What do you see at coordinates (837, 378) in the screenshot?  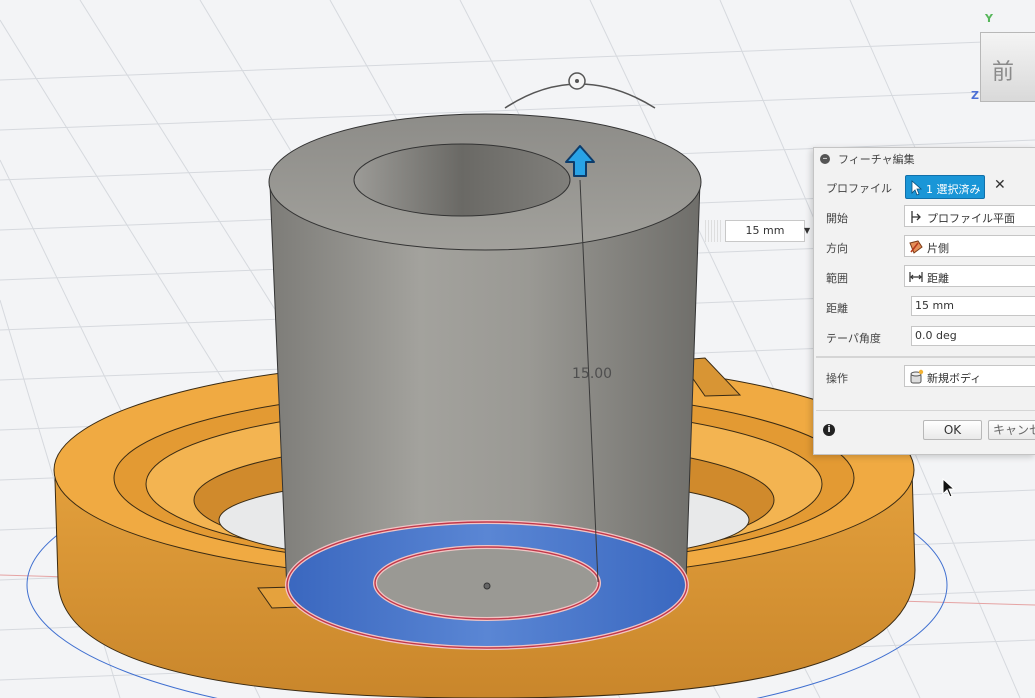 I see `operation-label: 操作` at bounding box center [837, 378].